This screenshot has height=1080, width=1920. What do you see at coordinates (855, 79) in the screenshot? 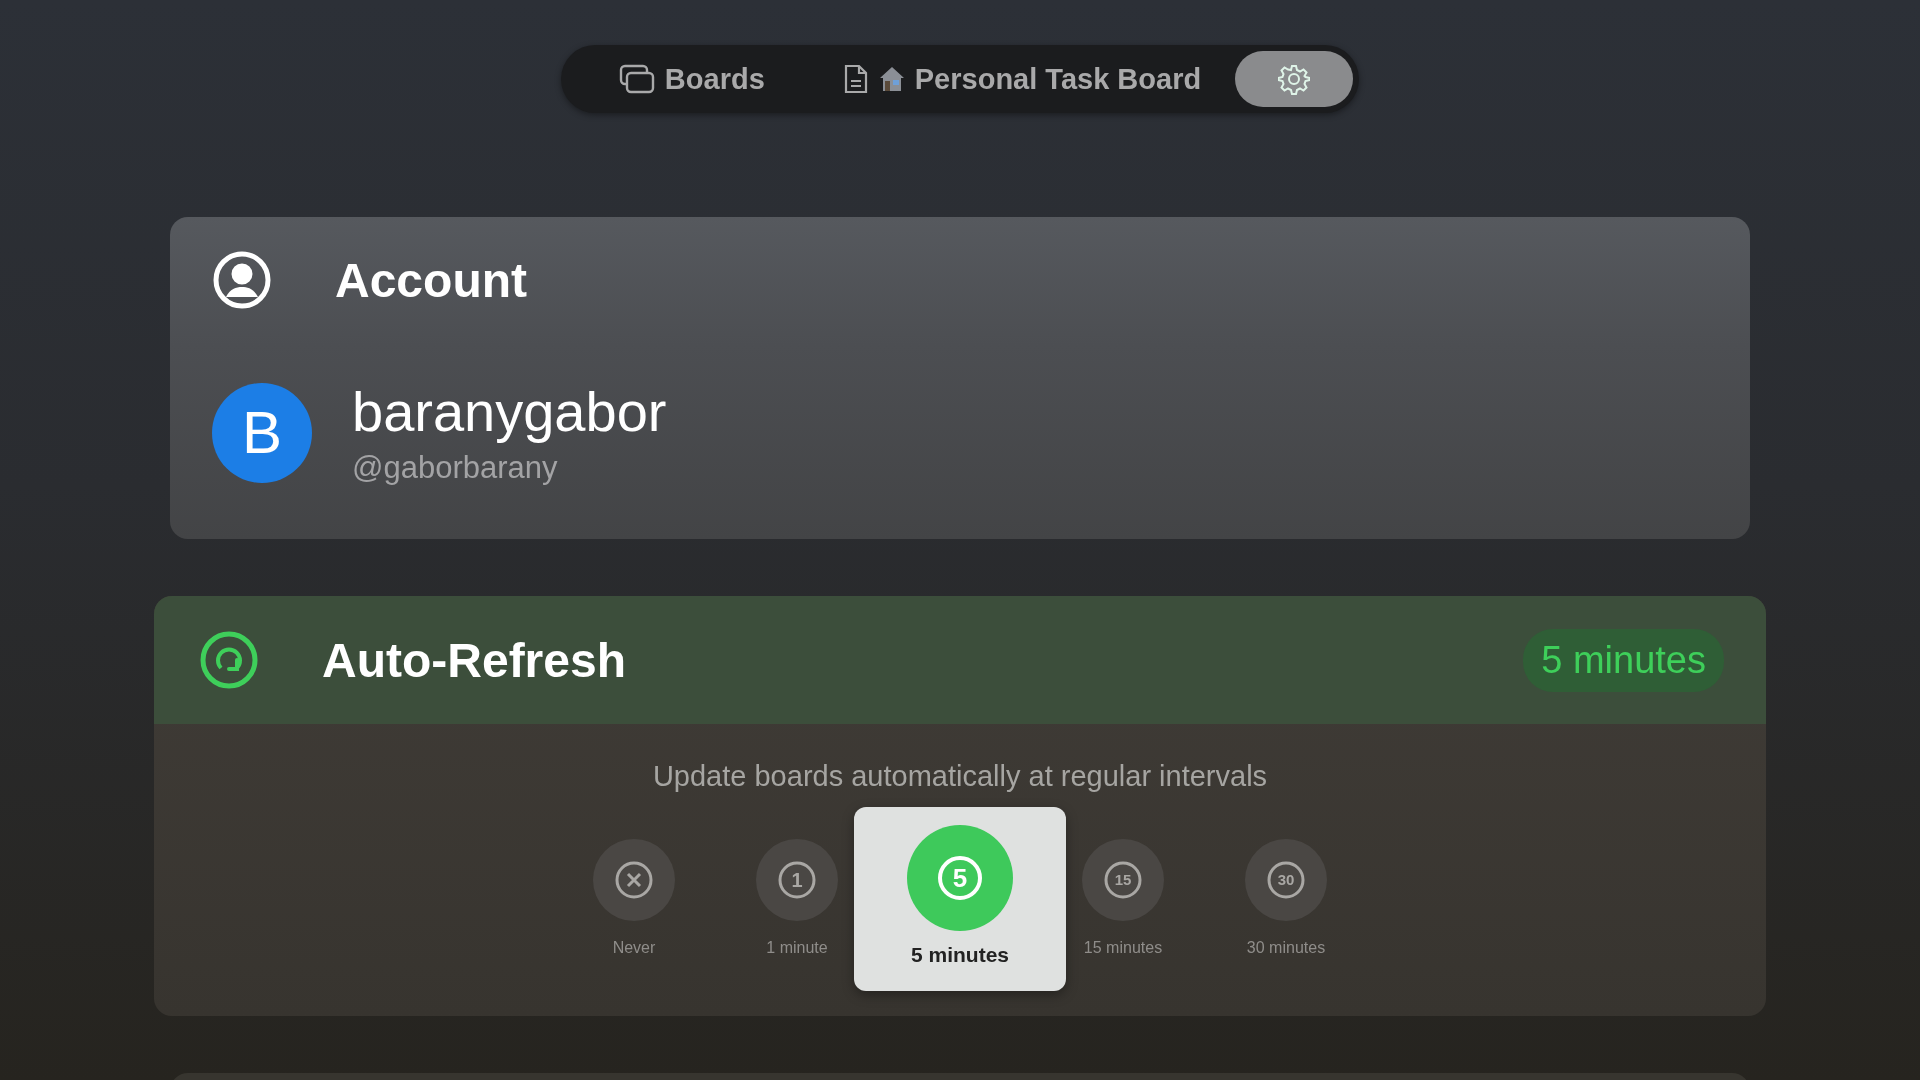
I see `document-icon` at bounding box center [855, 79].